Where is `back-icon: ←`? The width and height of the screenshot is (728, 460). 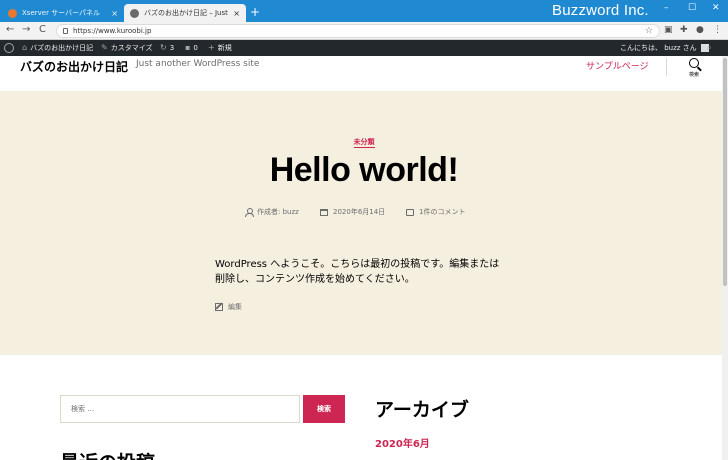
back-icon: ← is located at coordinates (10, 29).